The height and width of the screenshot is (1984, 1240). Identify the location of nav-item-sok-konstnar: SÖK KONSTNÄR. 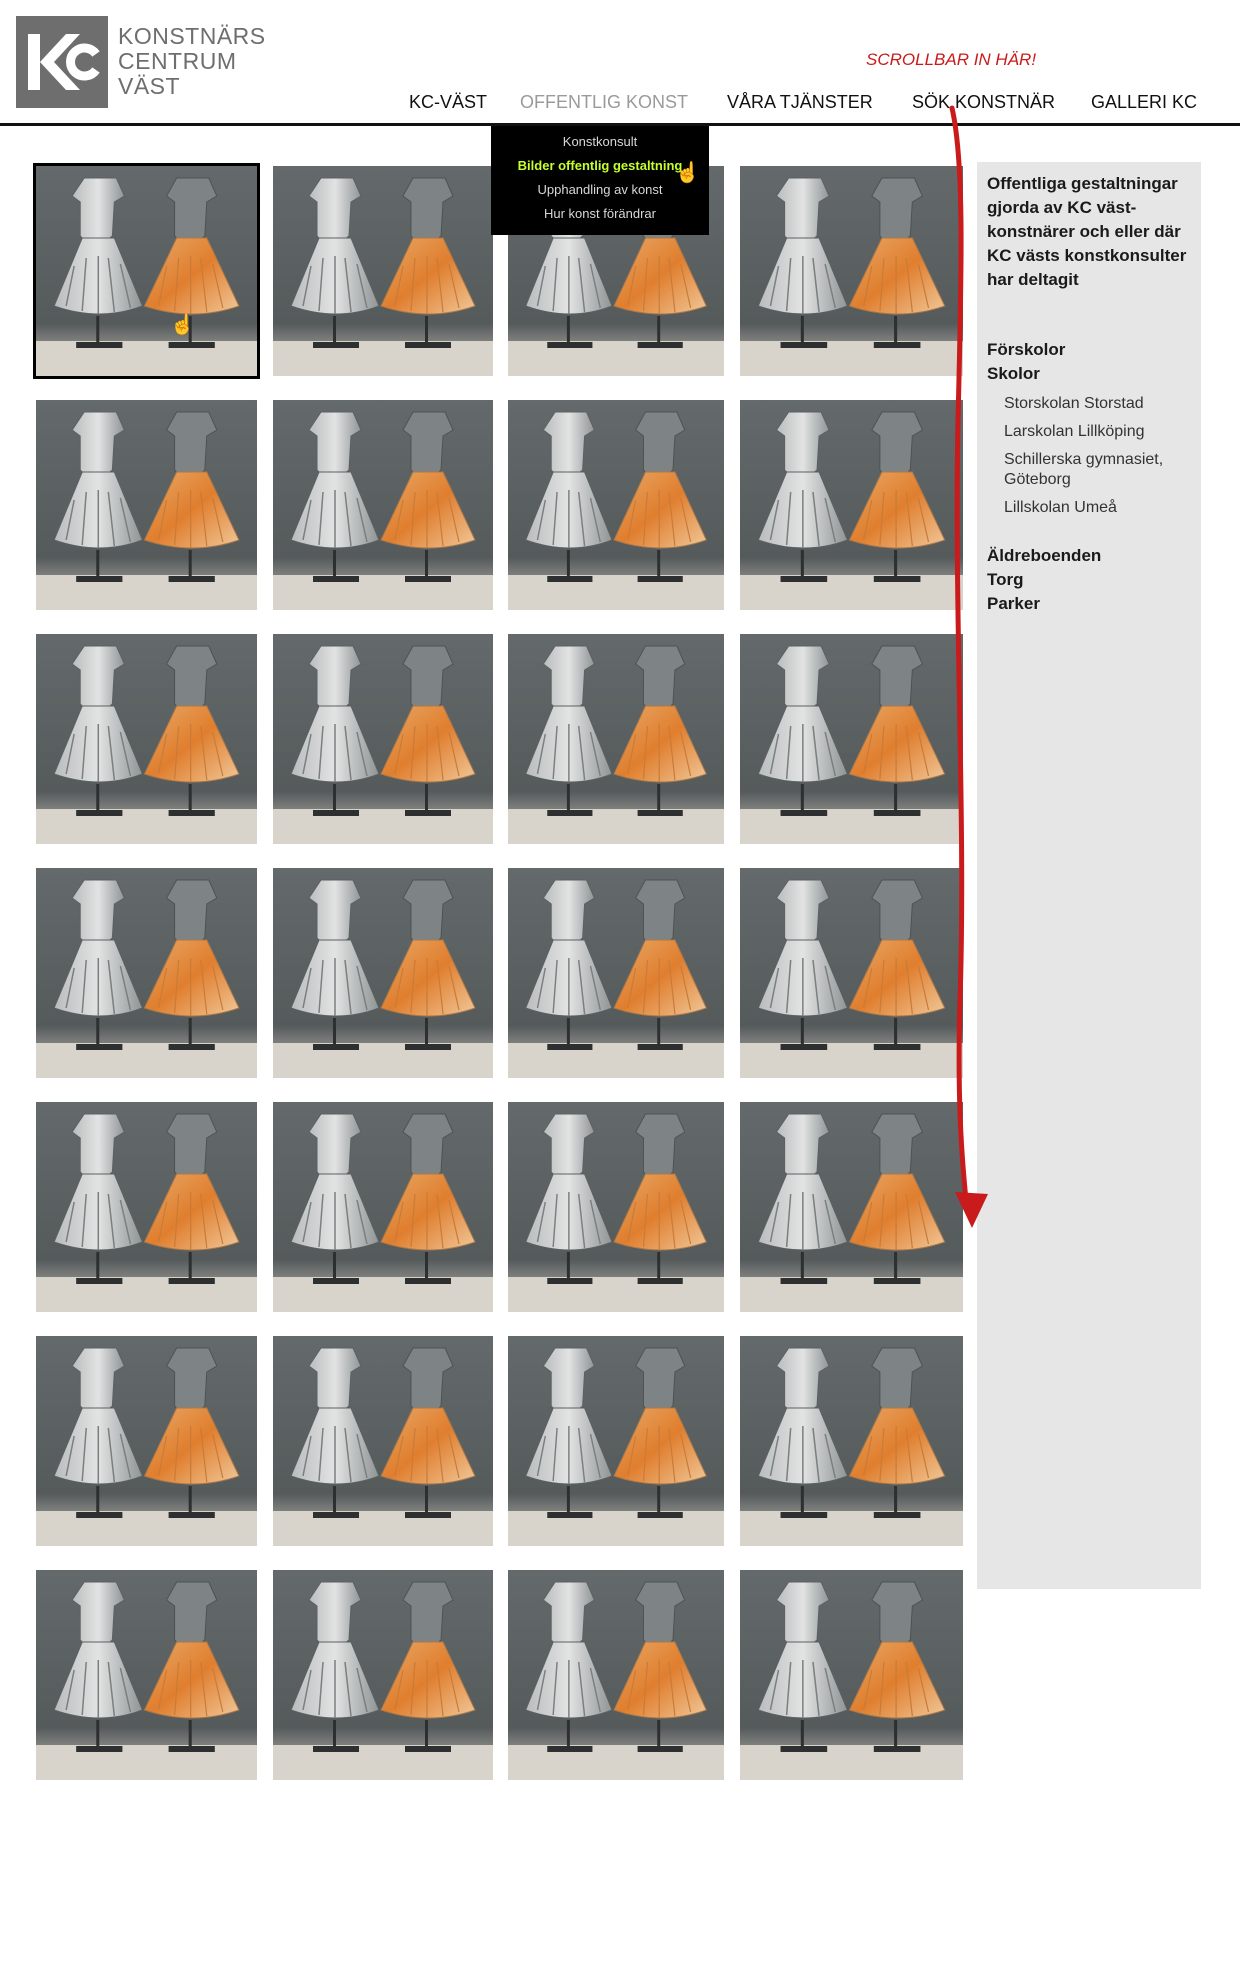
(983, 102).